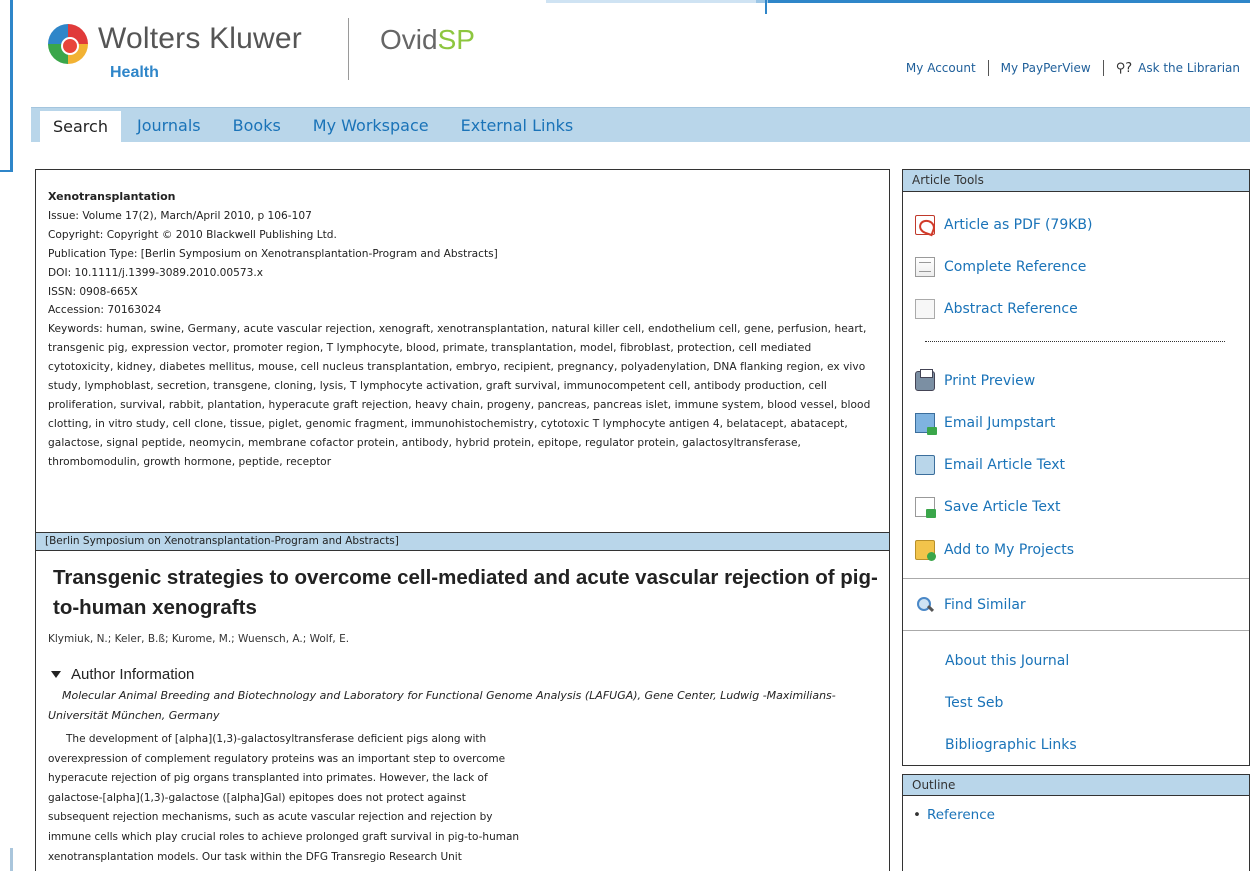 The image size is (1250, 871). What do you see at coordinates (1076, 785) in the screenshot?
I see `outline-header: Outline` at bounding box center [1076, 785].